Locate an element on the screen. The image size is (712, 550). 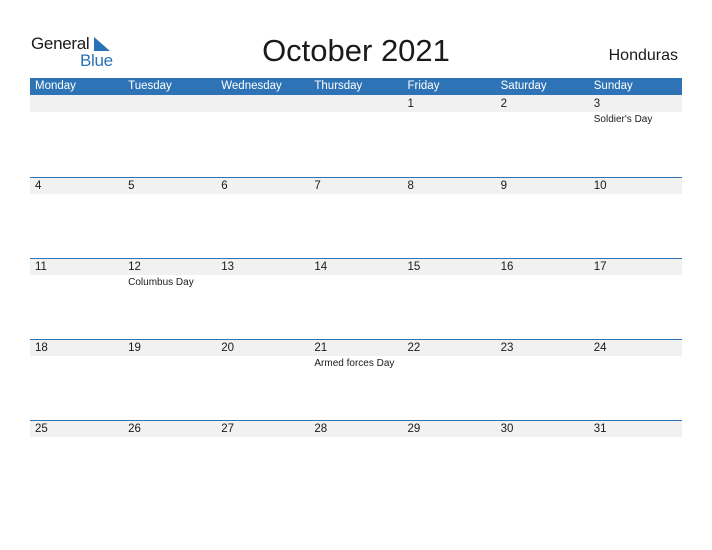
day-cell: 25 is located at coordinates (76, 460).